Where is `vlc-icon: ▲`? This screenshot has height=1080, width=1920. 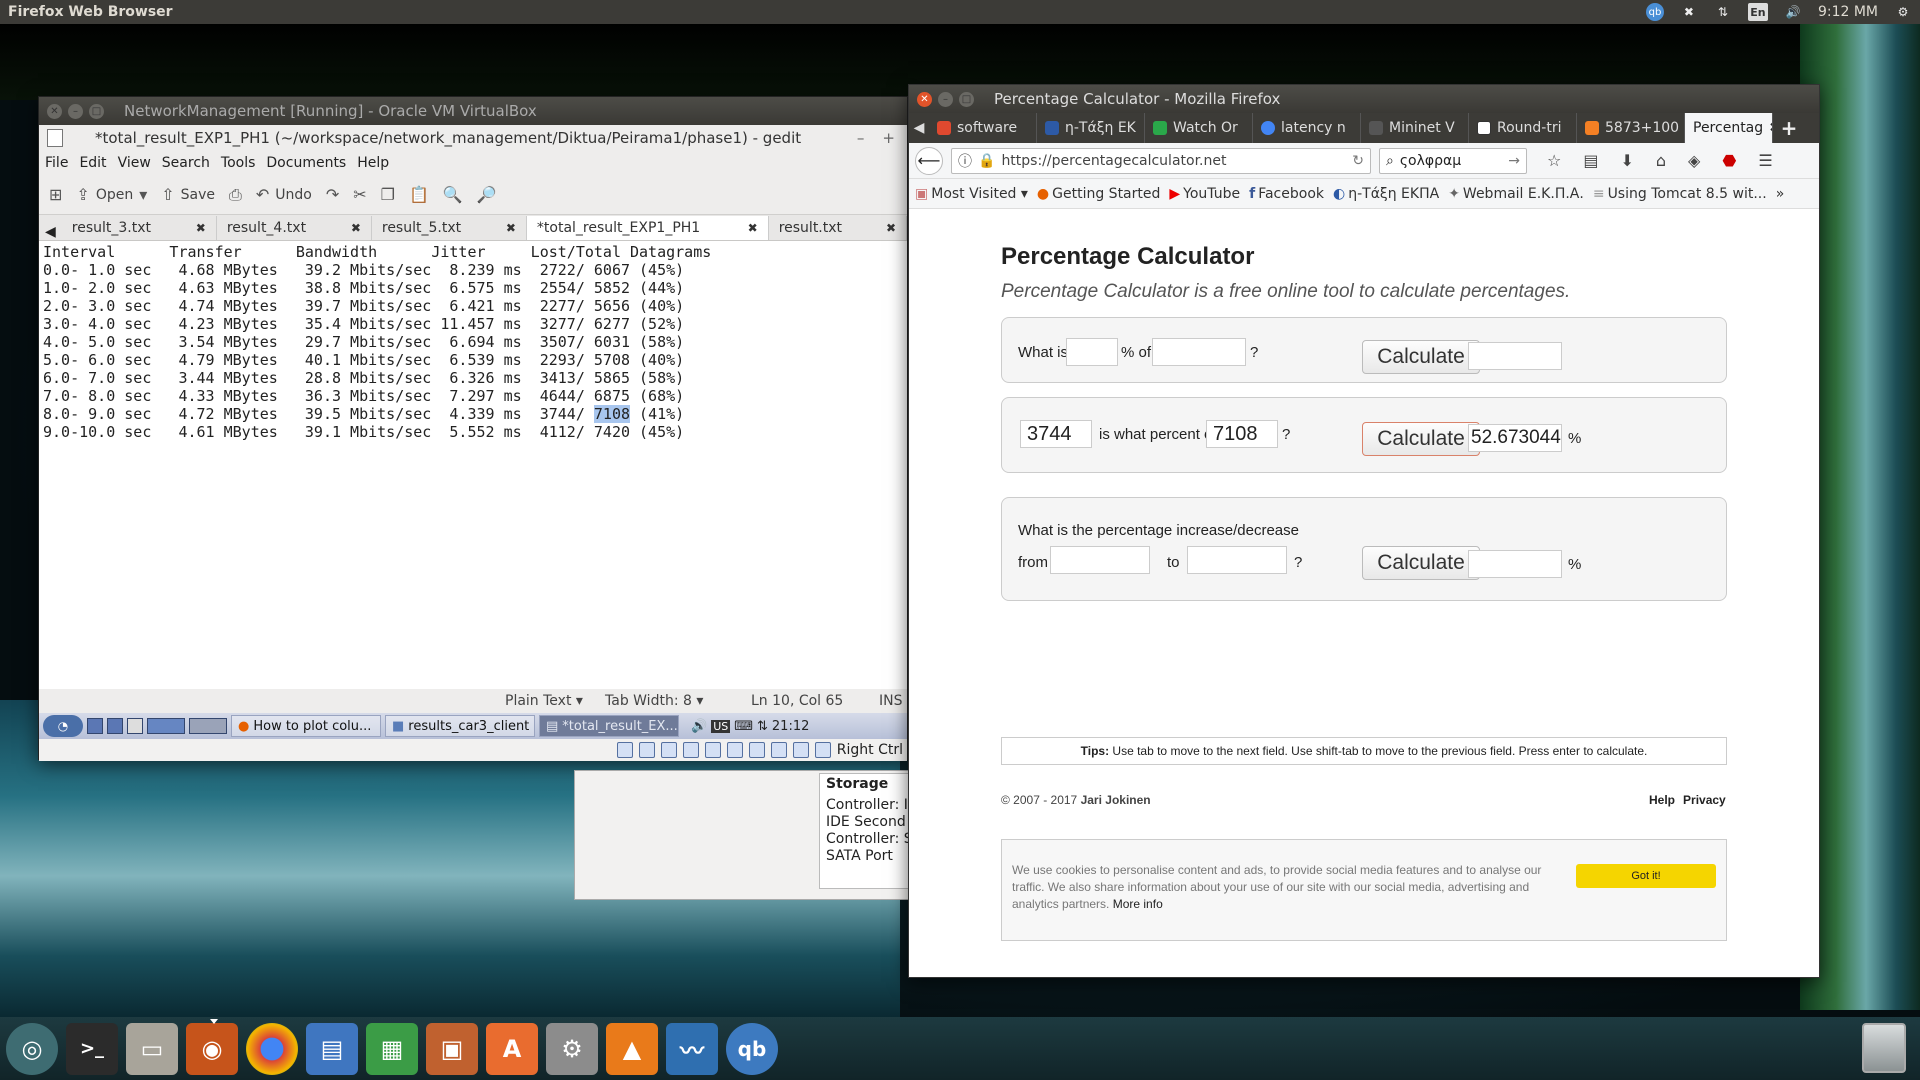
vlc-icon: ▲ is located at coordinates (632, 1048).